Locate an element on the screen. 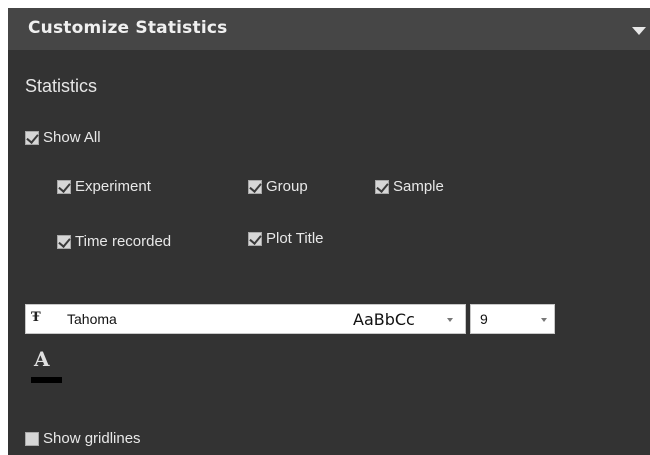 Image resolution: width=650 pixels, height=455 pixels. show-all-checkbox: Show All is located at coordinates (63, 137).